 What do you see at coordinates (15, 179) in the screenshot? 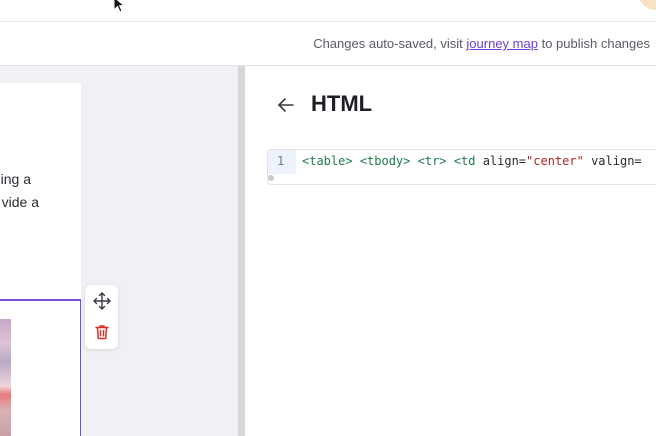
I see `card-text-line: ing a` at bounding box center [15, 179].